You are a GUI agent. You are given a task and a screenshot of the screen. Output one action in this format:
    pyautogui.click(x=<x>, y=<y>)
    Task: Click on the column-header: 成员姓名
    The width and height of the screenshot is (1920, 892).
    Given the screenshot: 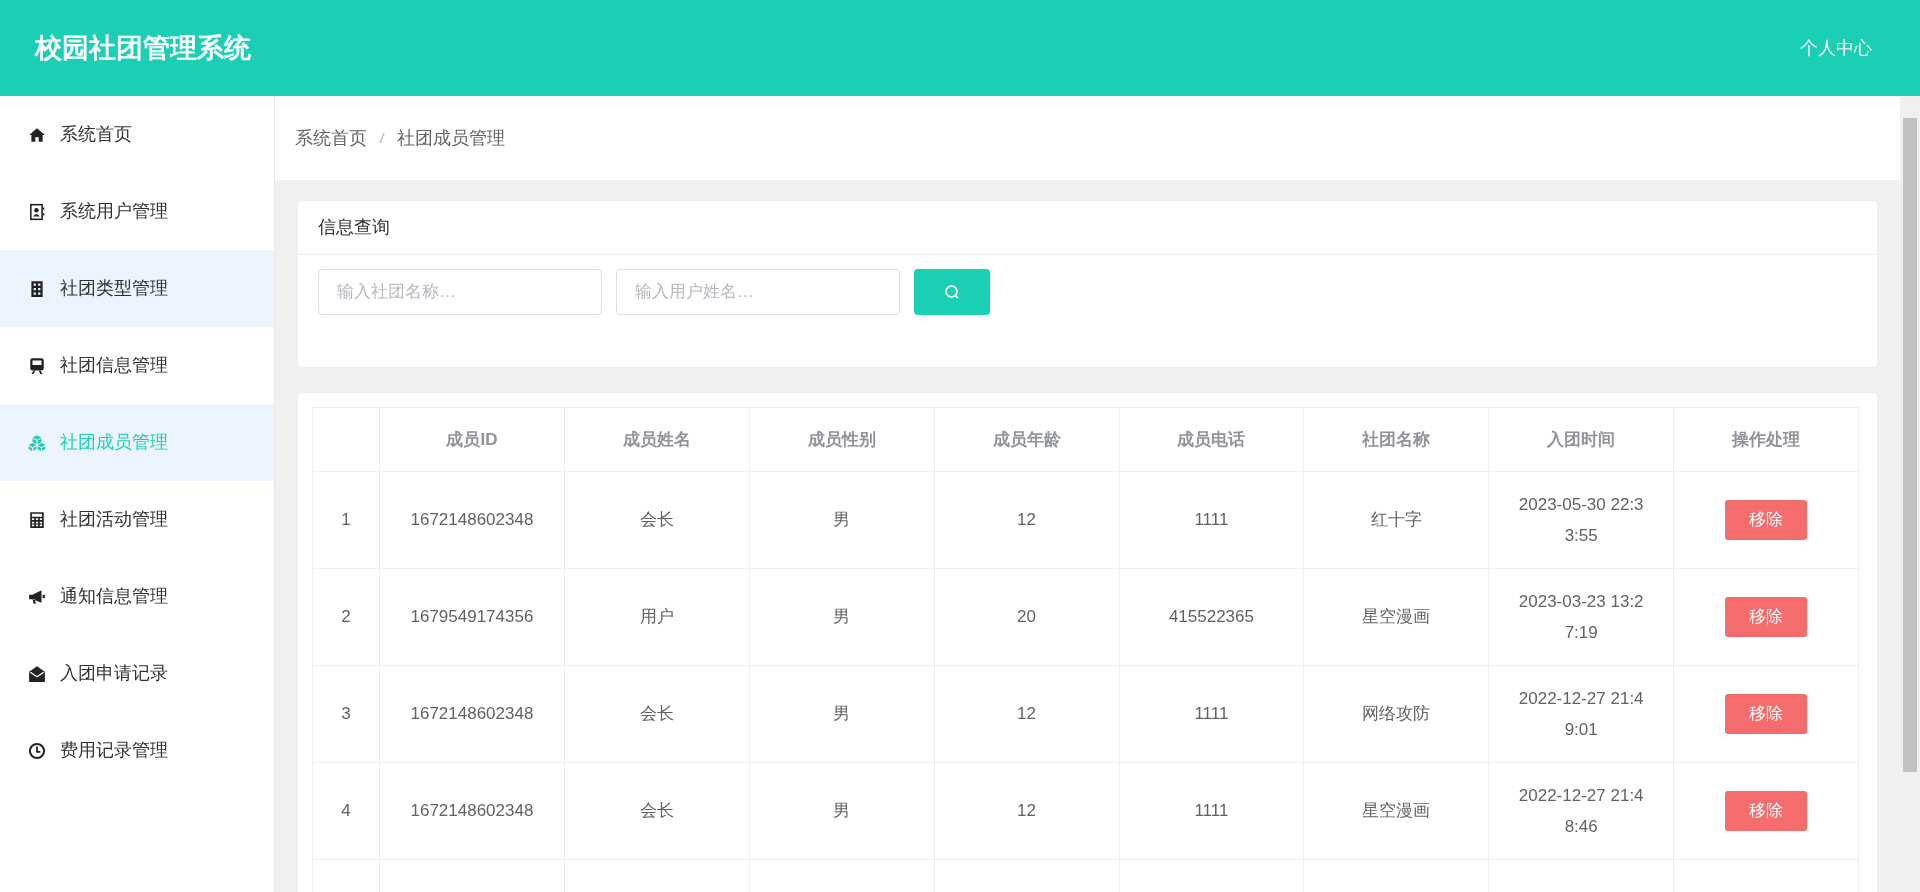 What is the action you would take?
    pyautogui.click(x=656, y=439)
    